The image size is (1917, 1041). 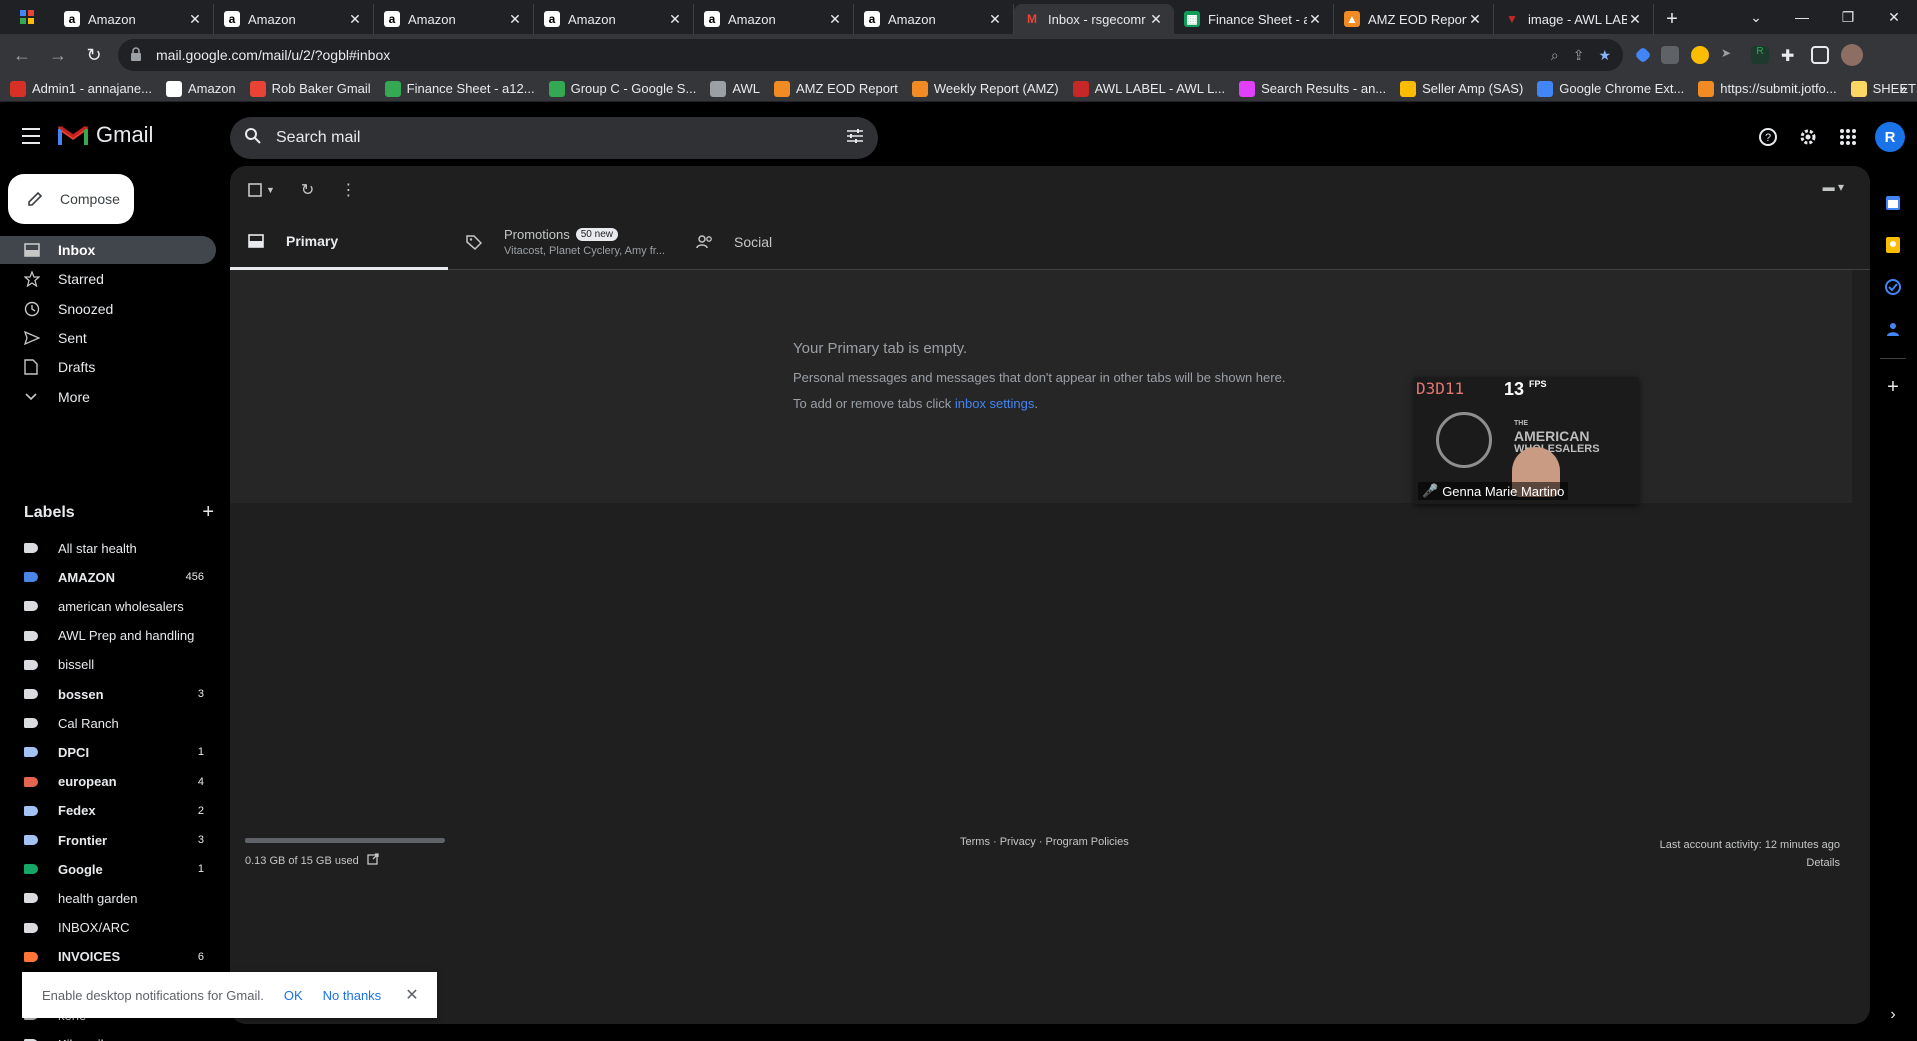 I want to click on open-in-new-icon, so click(x=373, y=860).